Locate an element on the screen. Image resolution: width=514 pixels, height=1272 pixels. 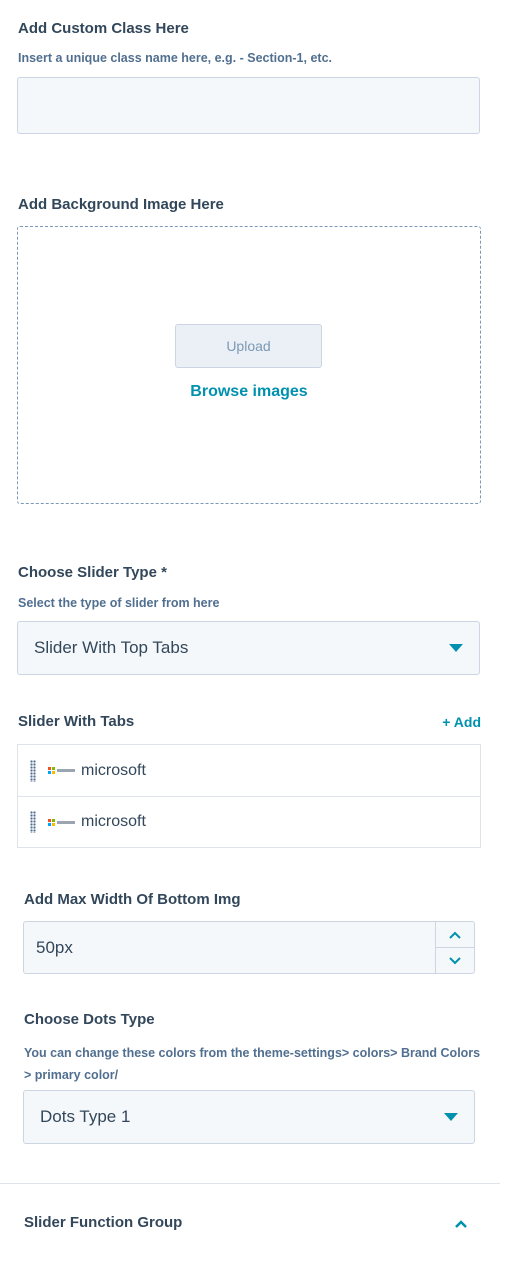
slider-type-label: Choose Slider Type * is located at coordinates (92, 572).